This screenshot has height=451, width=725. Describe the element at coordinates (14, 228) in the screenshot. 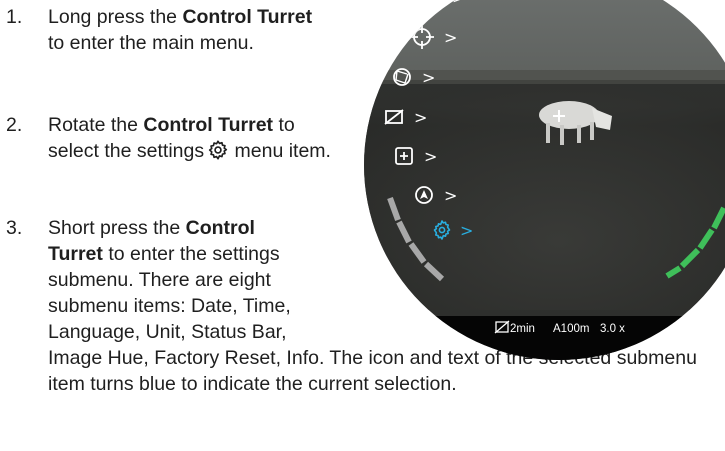

I see `step-number: 3.` at that location.